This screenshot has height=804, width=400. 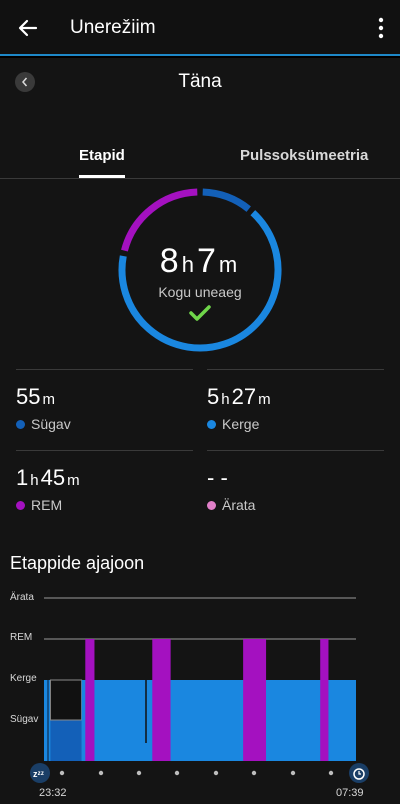 I want to click on active-tab-indicator, so click(x=102, y=176).